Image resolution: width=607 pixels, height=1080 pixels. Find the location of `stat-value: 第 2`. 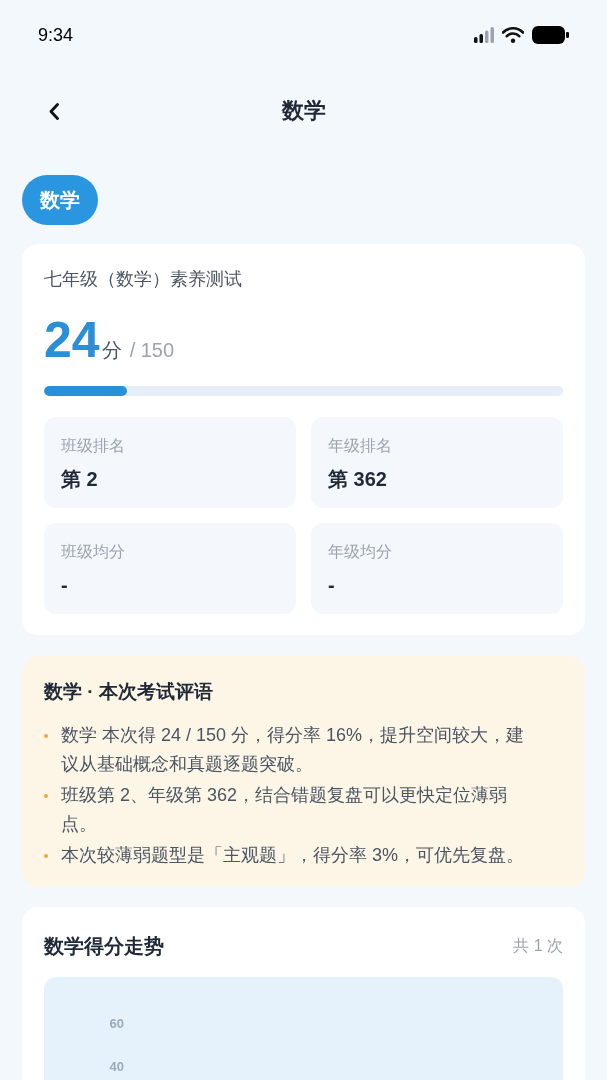

stat-value: 第 2 is located at coordinates (79, 479).